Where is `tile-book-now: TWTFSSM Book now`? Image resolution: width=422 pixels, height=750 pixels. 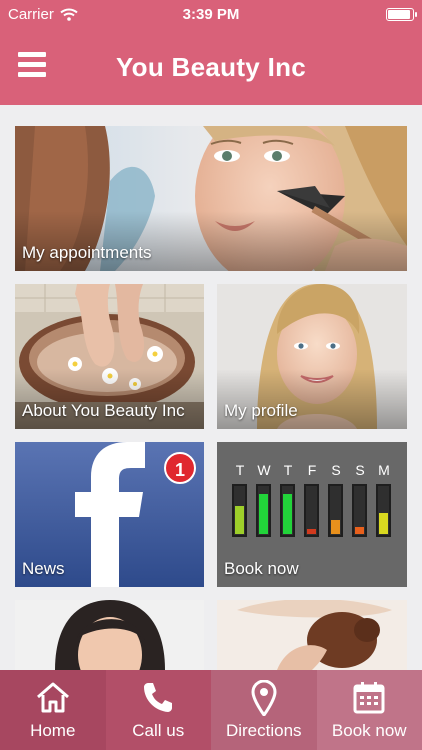 tile-book-now: TWTFSSM Book now is located at coordinates (312, 514).